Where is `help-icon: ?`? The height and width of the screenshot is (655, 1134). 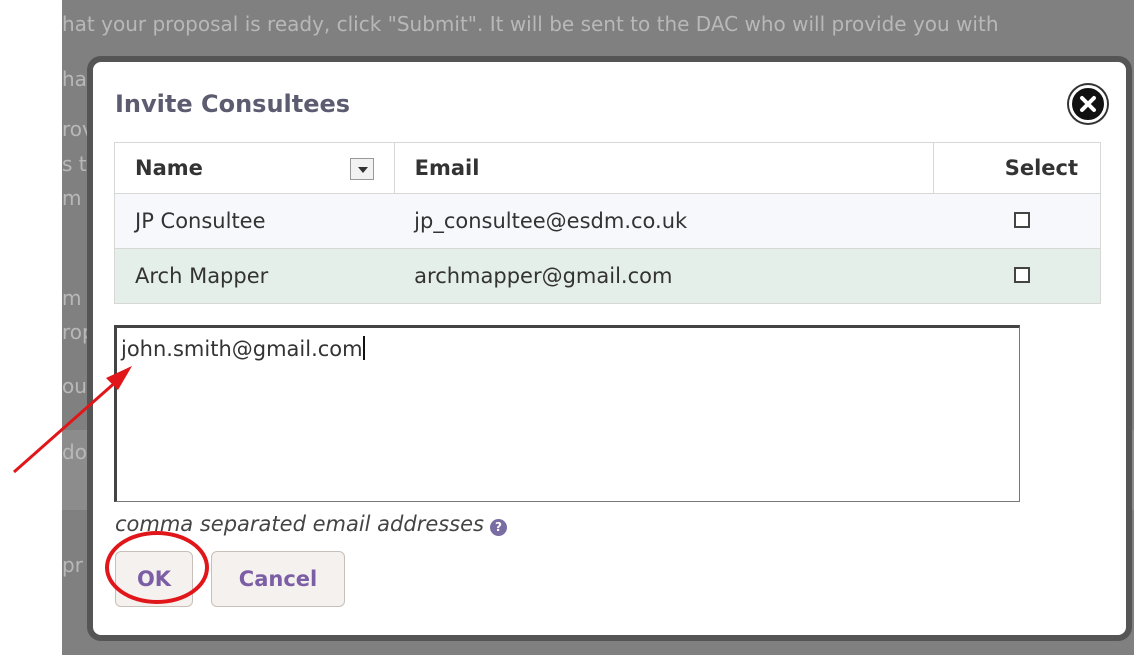
help-icon: ? is located at coordinates (498, 527).